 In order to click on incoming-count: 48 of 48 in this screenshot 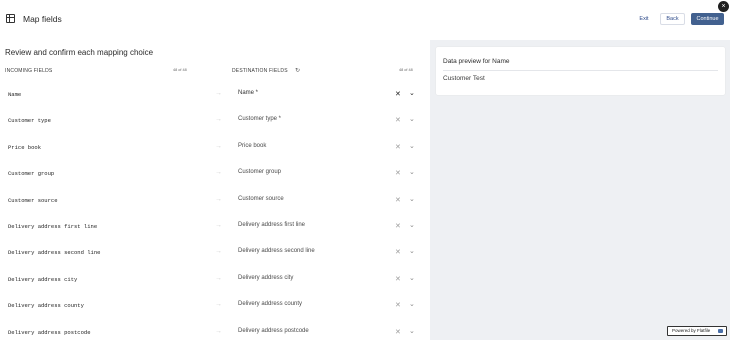, I will do `click(180, 70)`.